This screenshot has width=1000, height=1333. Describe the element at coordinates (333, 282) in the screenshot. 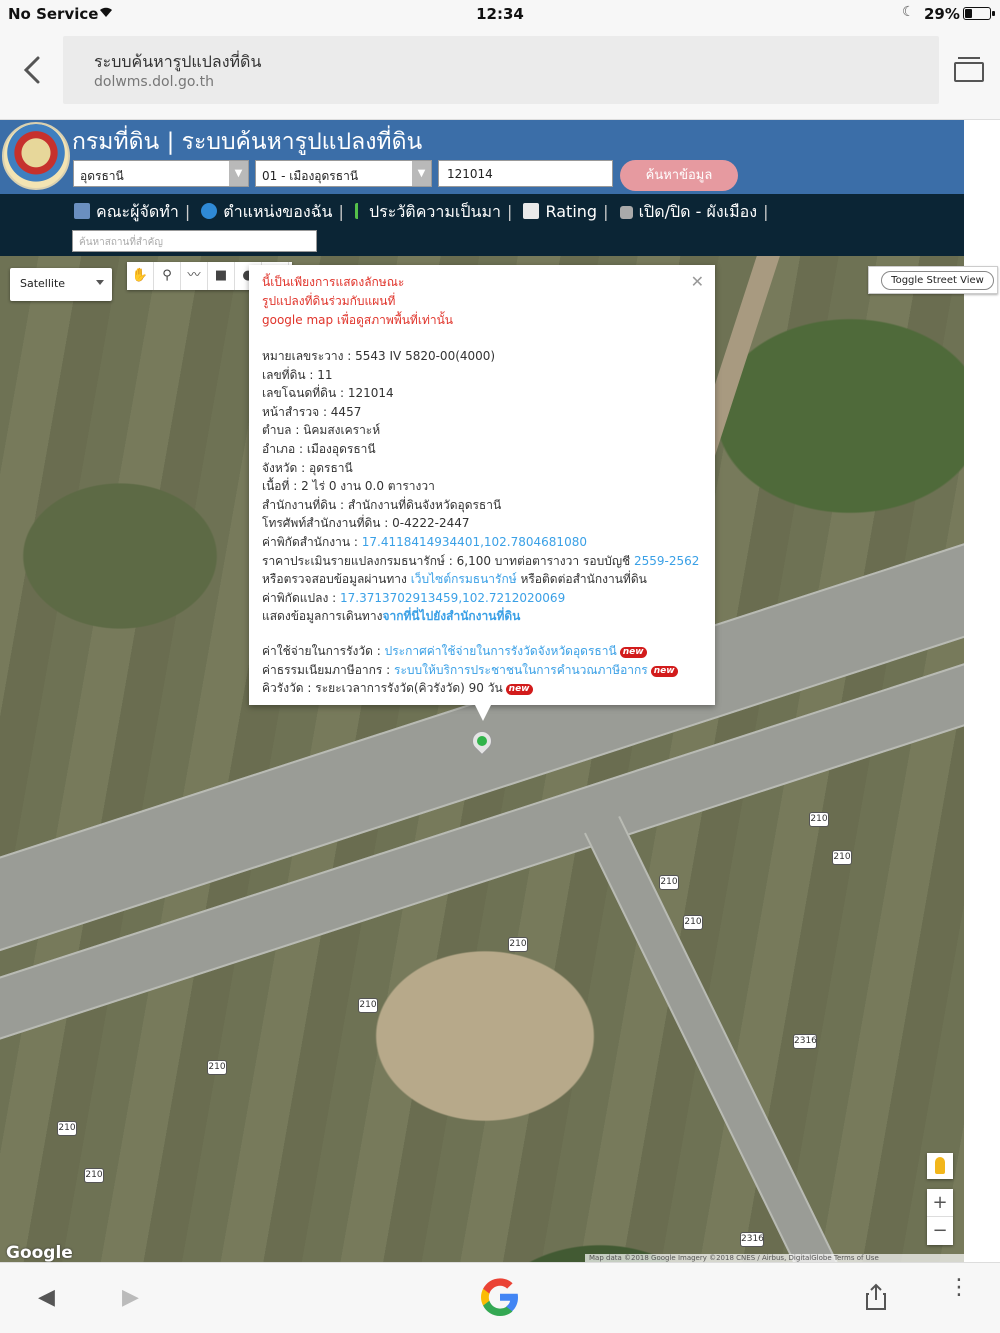

I see `notice-line: นี้เป็นเพียงการแสดงลักษณะ` at that location.